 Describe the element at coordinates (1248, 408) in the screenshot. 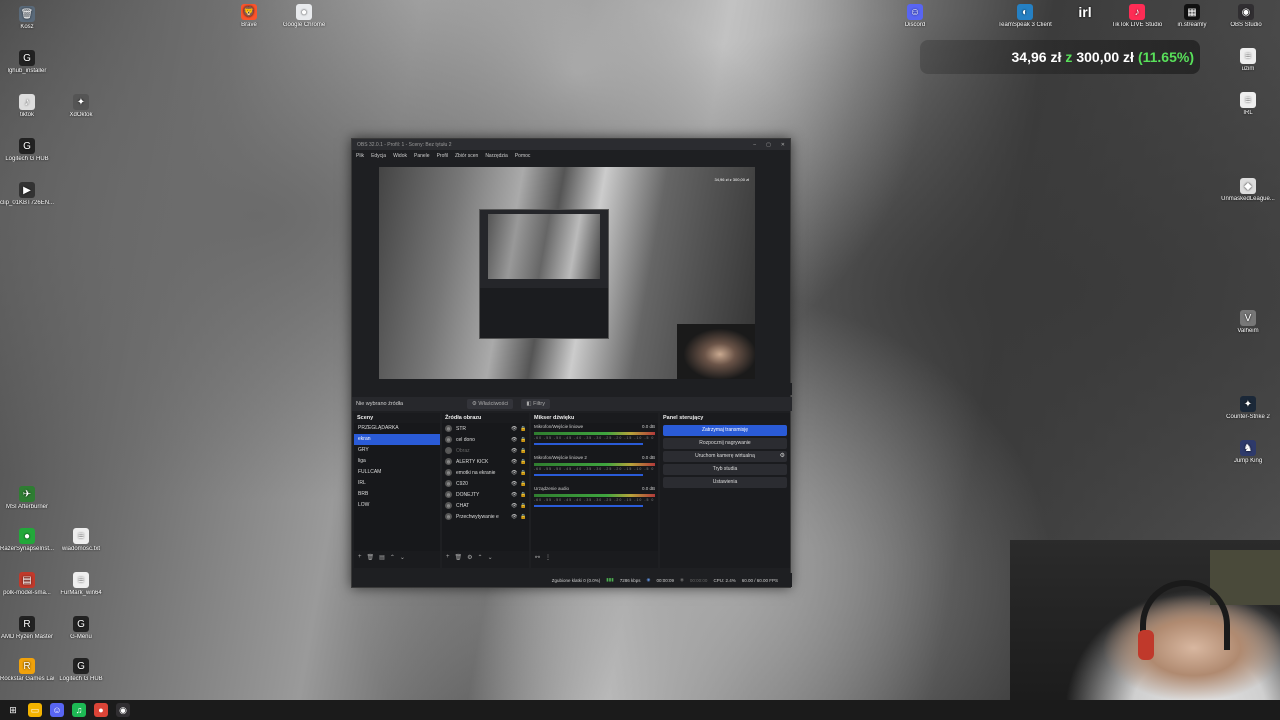

I see `desktop-shortcut: ✦ Counter-Strike 2` at that location.